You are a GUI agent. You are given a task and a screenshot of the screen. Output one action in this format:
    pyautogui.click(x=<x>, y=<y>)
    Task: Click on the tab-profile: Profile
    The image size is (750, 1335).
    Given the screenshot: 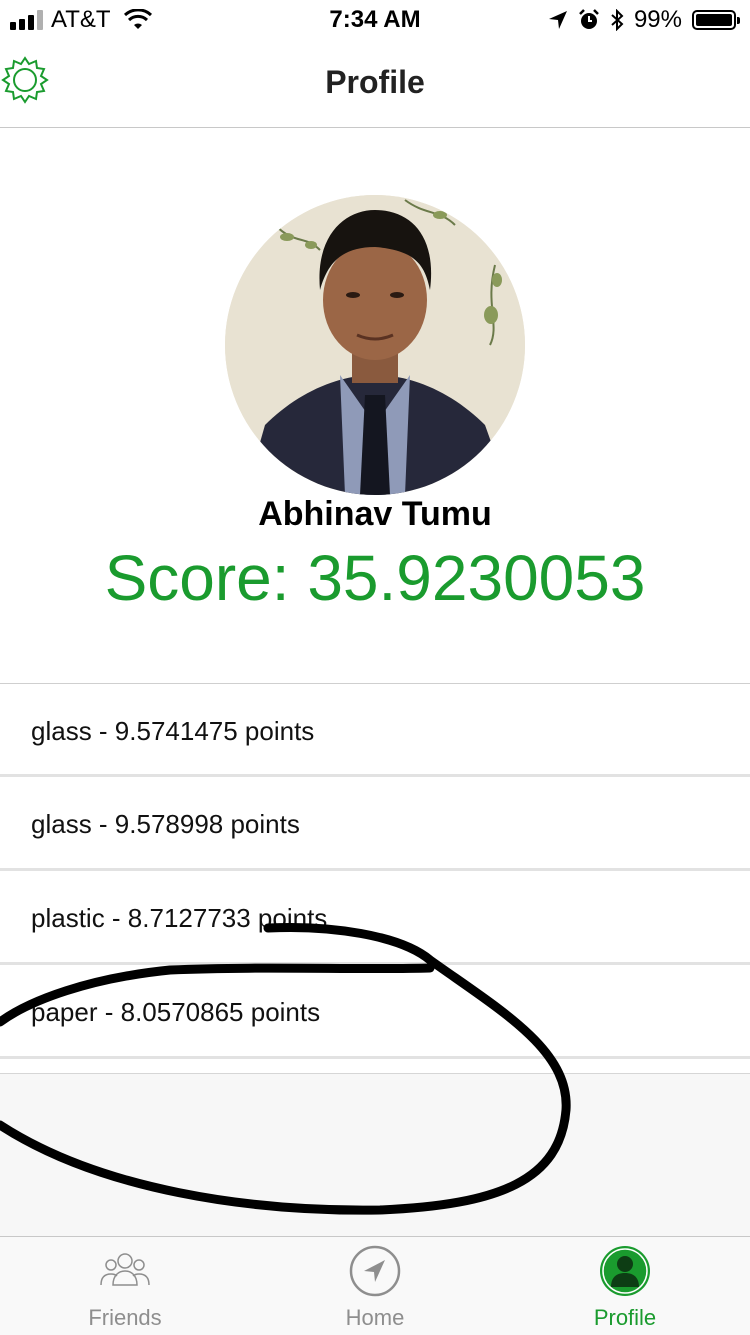 What is the action you would take?
    pyautogui.click(x=625, y=1286)
    